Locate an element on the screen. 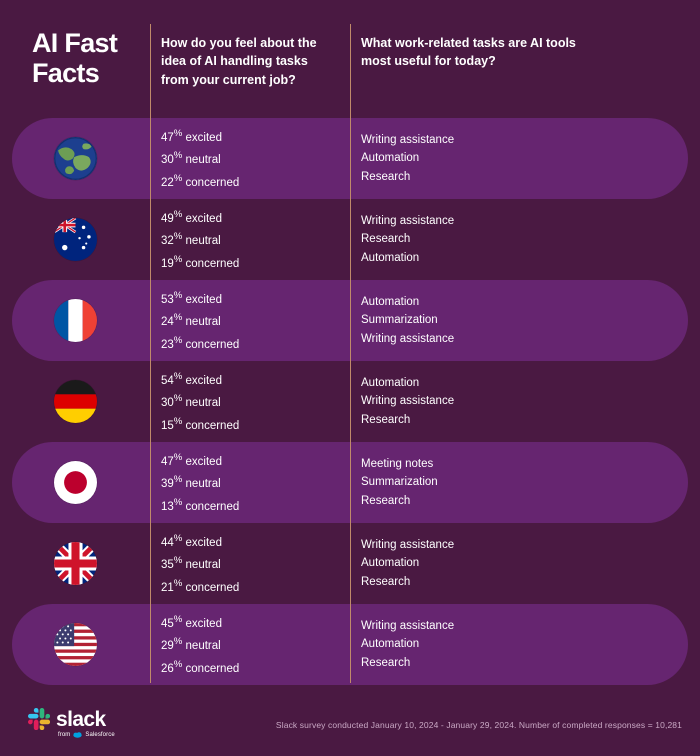  page-title: AI Fast Facts is located at coordinates (75, 58).